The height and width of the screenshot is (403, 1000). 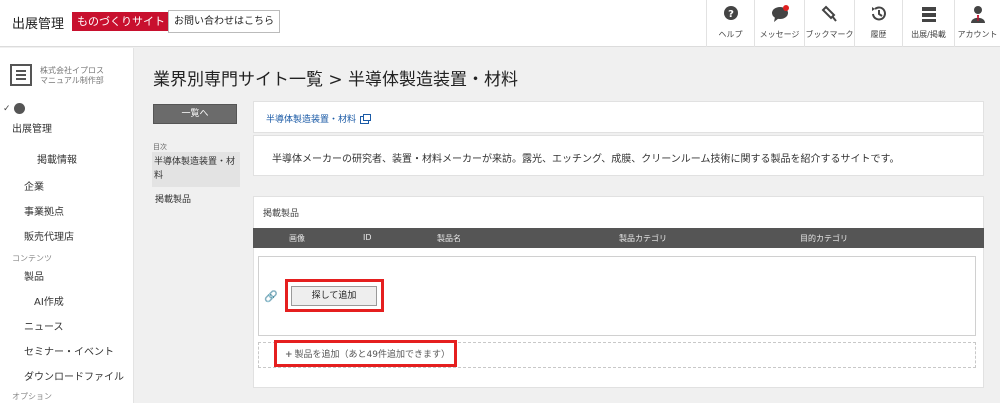 What do you see at coordinates (367, 237) in the screenshot?
I see `column-header-id: ID` at bounding box center [367, 237].